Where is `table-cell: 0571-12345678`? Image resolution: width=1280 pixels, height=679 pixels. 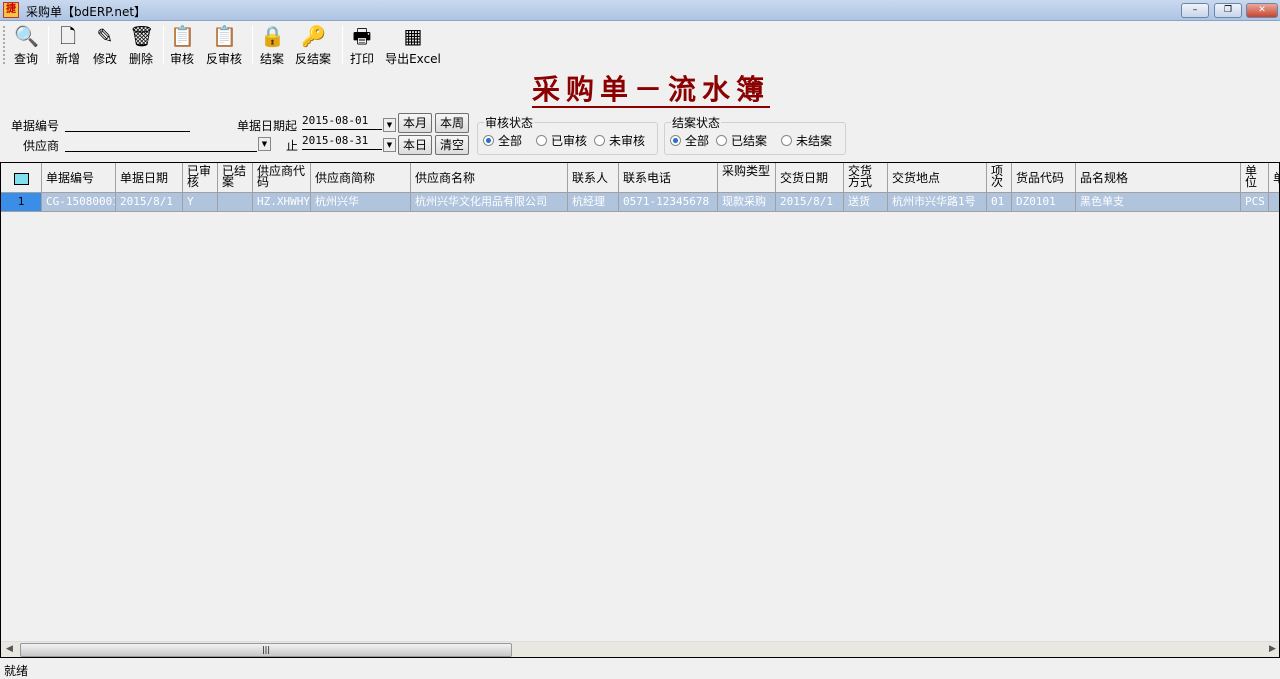
table-cell: 0571-12345678 is located at coordinates (668, 202).